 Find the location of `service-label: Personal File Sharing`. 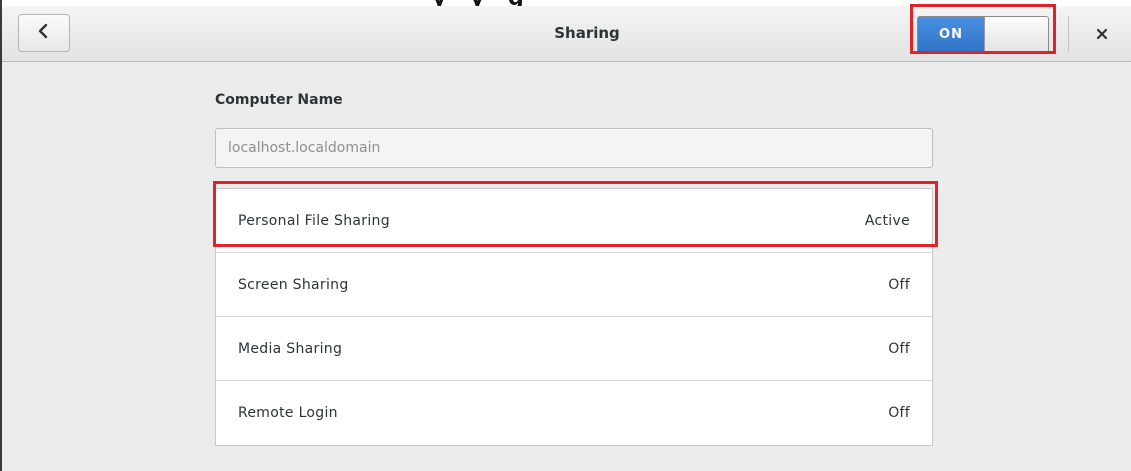

service-label: Personal File Sharing is located at coordinates (314, 221).